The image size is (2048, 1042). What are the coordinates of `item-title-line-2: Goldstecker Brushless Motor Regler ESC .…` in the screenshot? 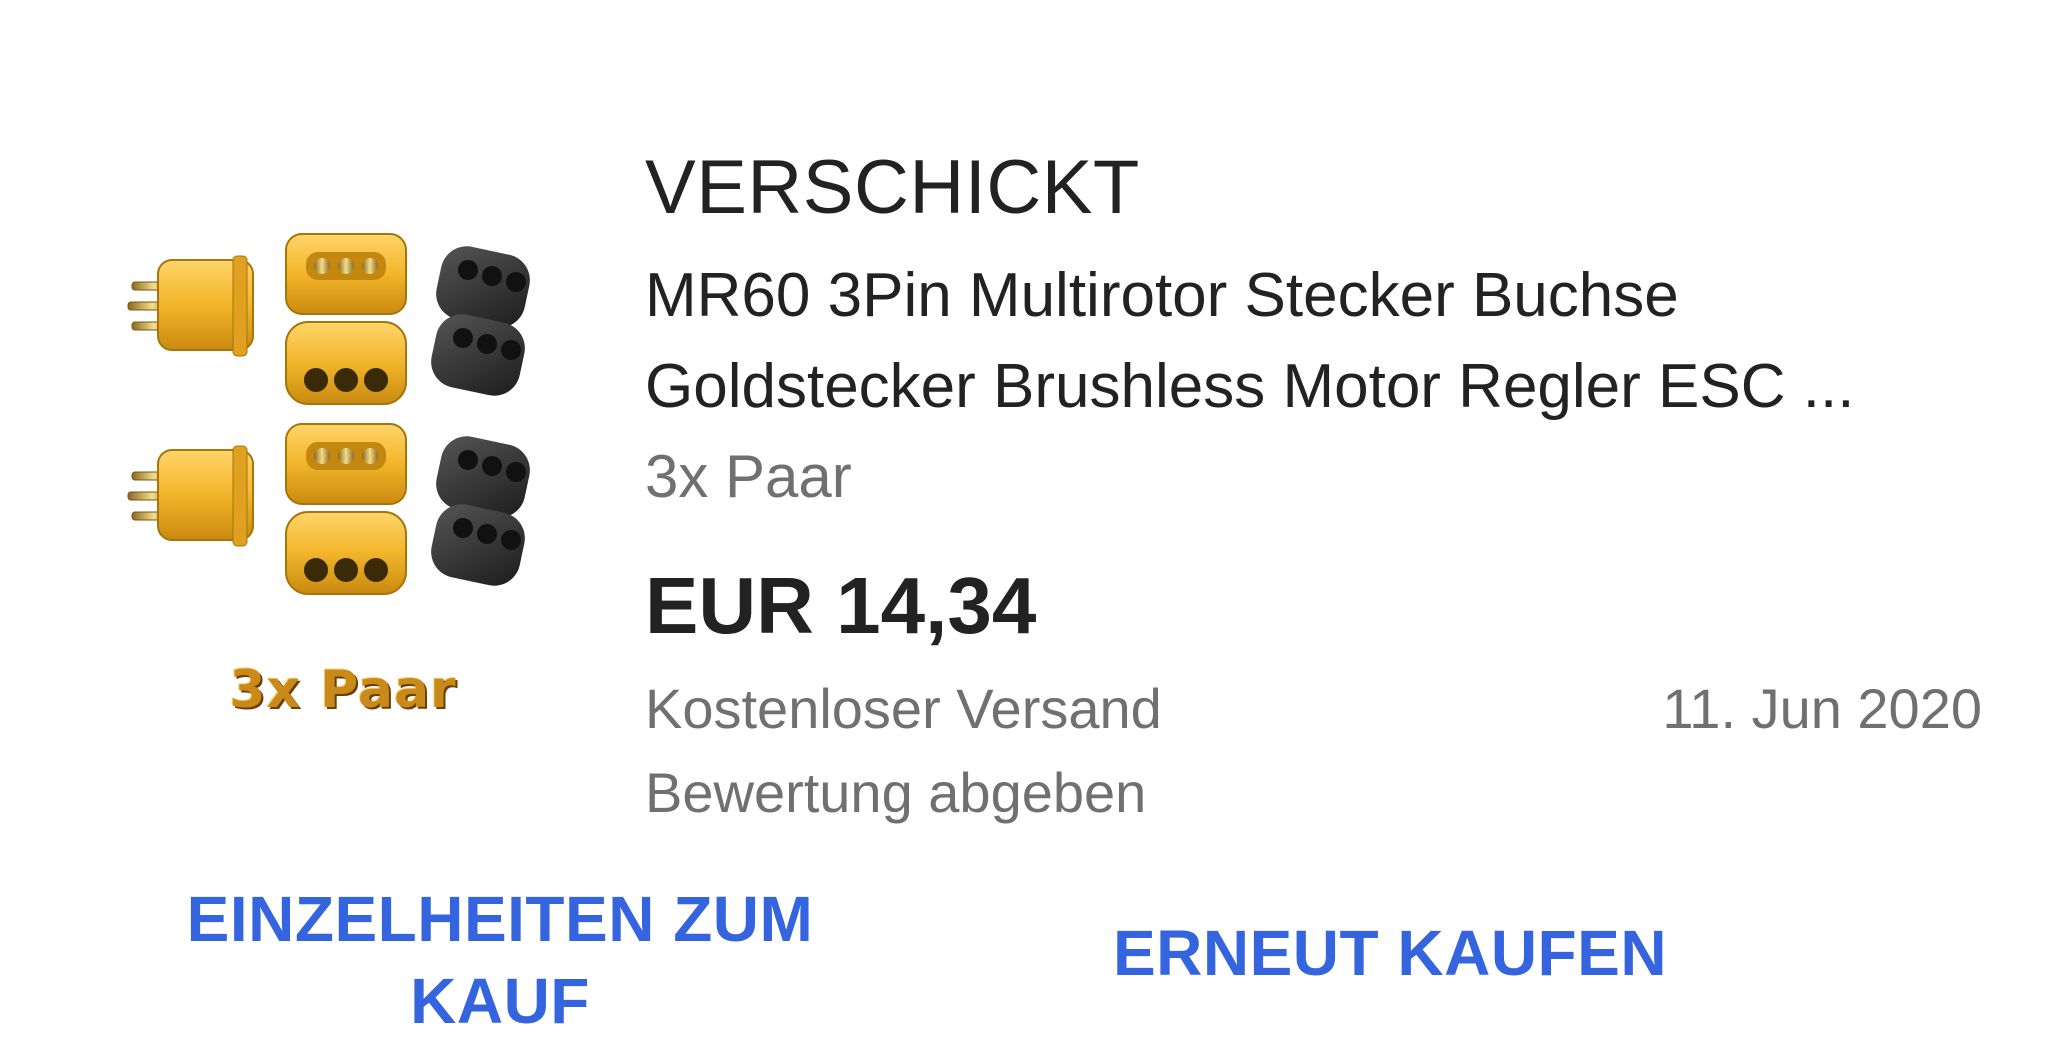 It's located at (1250, 386).